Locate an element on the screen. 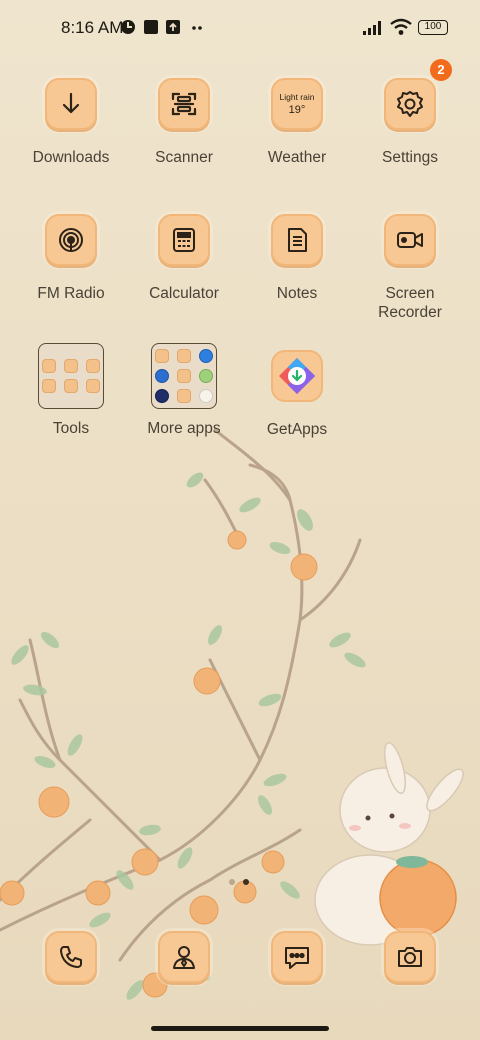 The image size is (480, 1040). upload-icon is located at coordinates (173, 27).